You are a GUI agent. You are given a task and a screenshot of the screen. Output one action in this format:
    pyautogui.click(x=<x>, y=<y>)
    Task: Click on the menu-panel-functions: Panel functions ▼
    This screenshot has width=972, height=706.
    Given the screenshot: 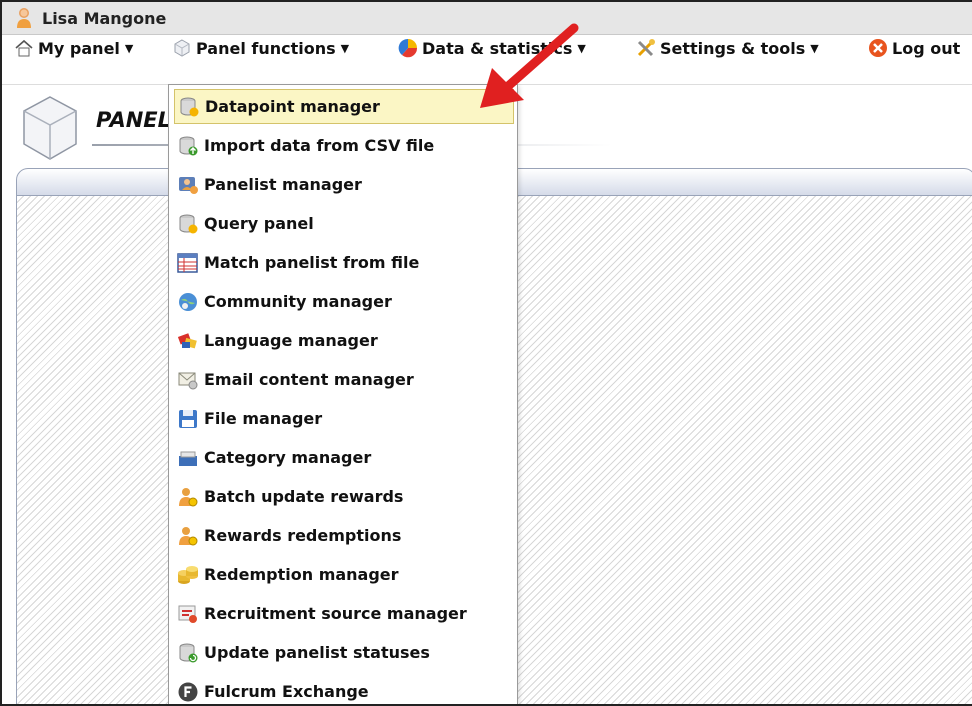 What is the action you would take?
    pyautogui.click(x=260, y=48)
    